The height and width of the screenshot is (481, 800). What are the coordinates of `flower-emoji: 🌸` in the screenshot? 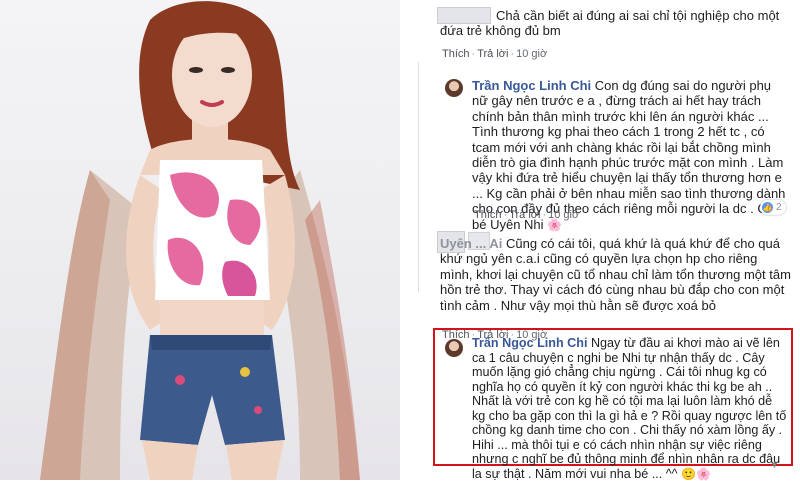 It's located at (703, 474).